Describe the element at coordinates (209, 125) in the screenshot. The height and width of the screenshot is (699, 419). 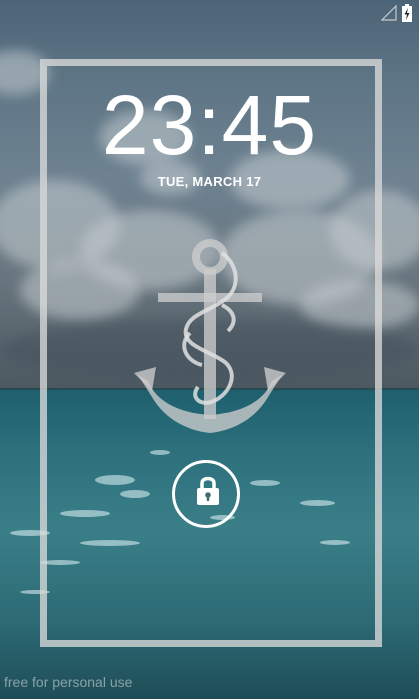
I see `clock-time: 23:45` at that location.